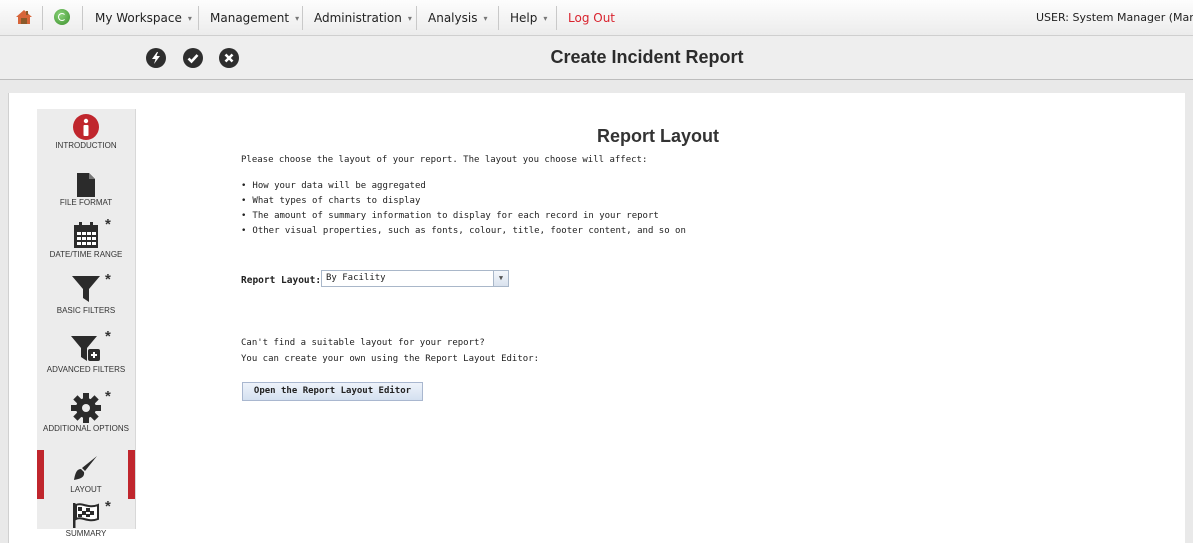  What do you see at coordinates (86, 408) in the screenshot?
I see `gear-icon` at bounding box center [86, 408].